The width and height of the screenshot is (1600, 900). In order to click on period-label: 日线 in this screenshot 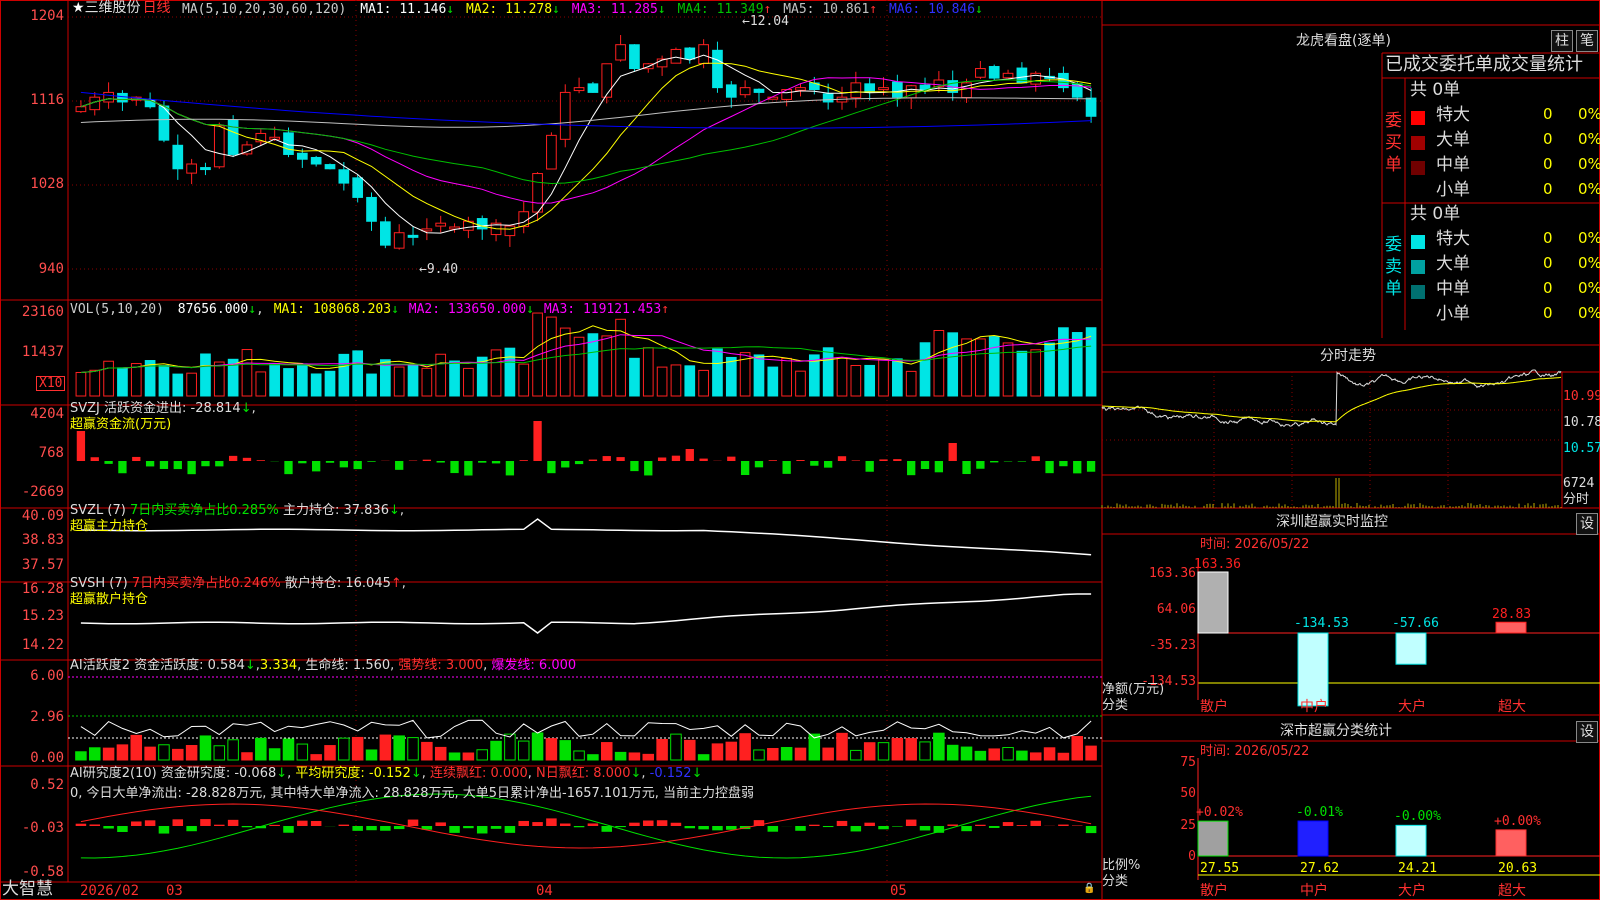, I will do `click(157, 8)`.